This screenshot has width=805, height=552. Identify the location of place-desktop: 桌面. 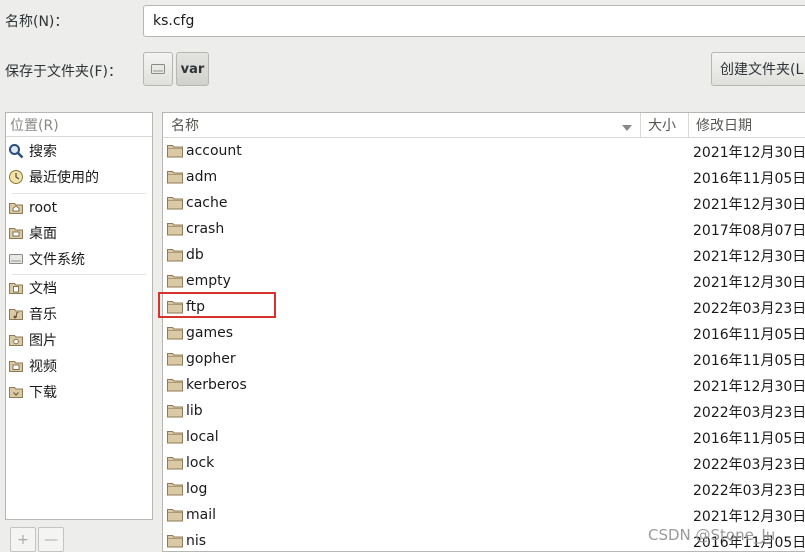
(32, 233).